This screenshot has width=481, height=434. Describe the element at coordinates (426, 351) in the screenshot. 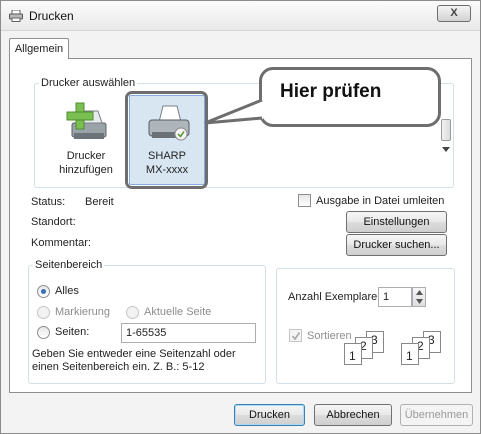

I see `collate-stack-2: 3 2 1` at that location.